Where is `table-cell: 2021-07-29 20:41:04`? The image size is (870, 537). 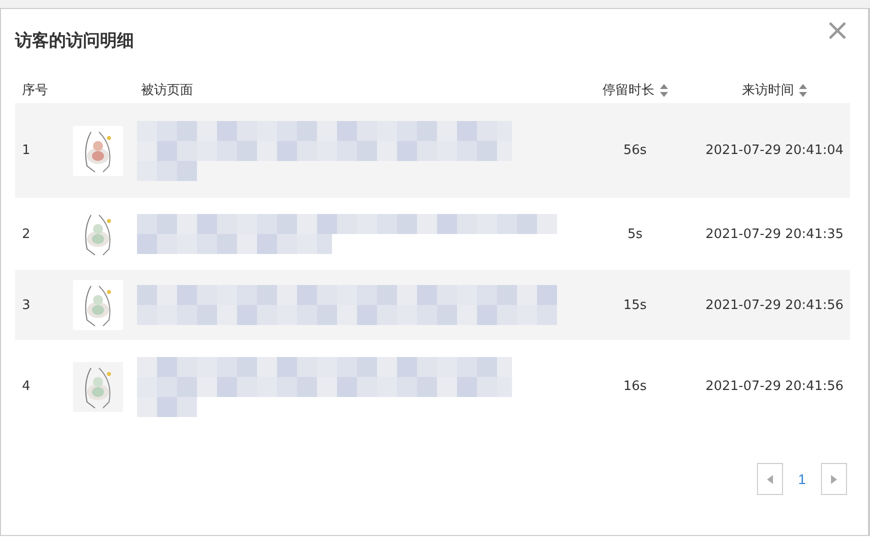
table-cell: 2021-07-29 20:41:04 is located at coordinates (774, 150).